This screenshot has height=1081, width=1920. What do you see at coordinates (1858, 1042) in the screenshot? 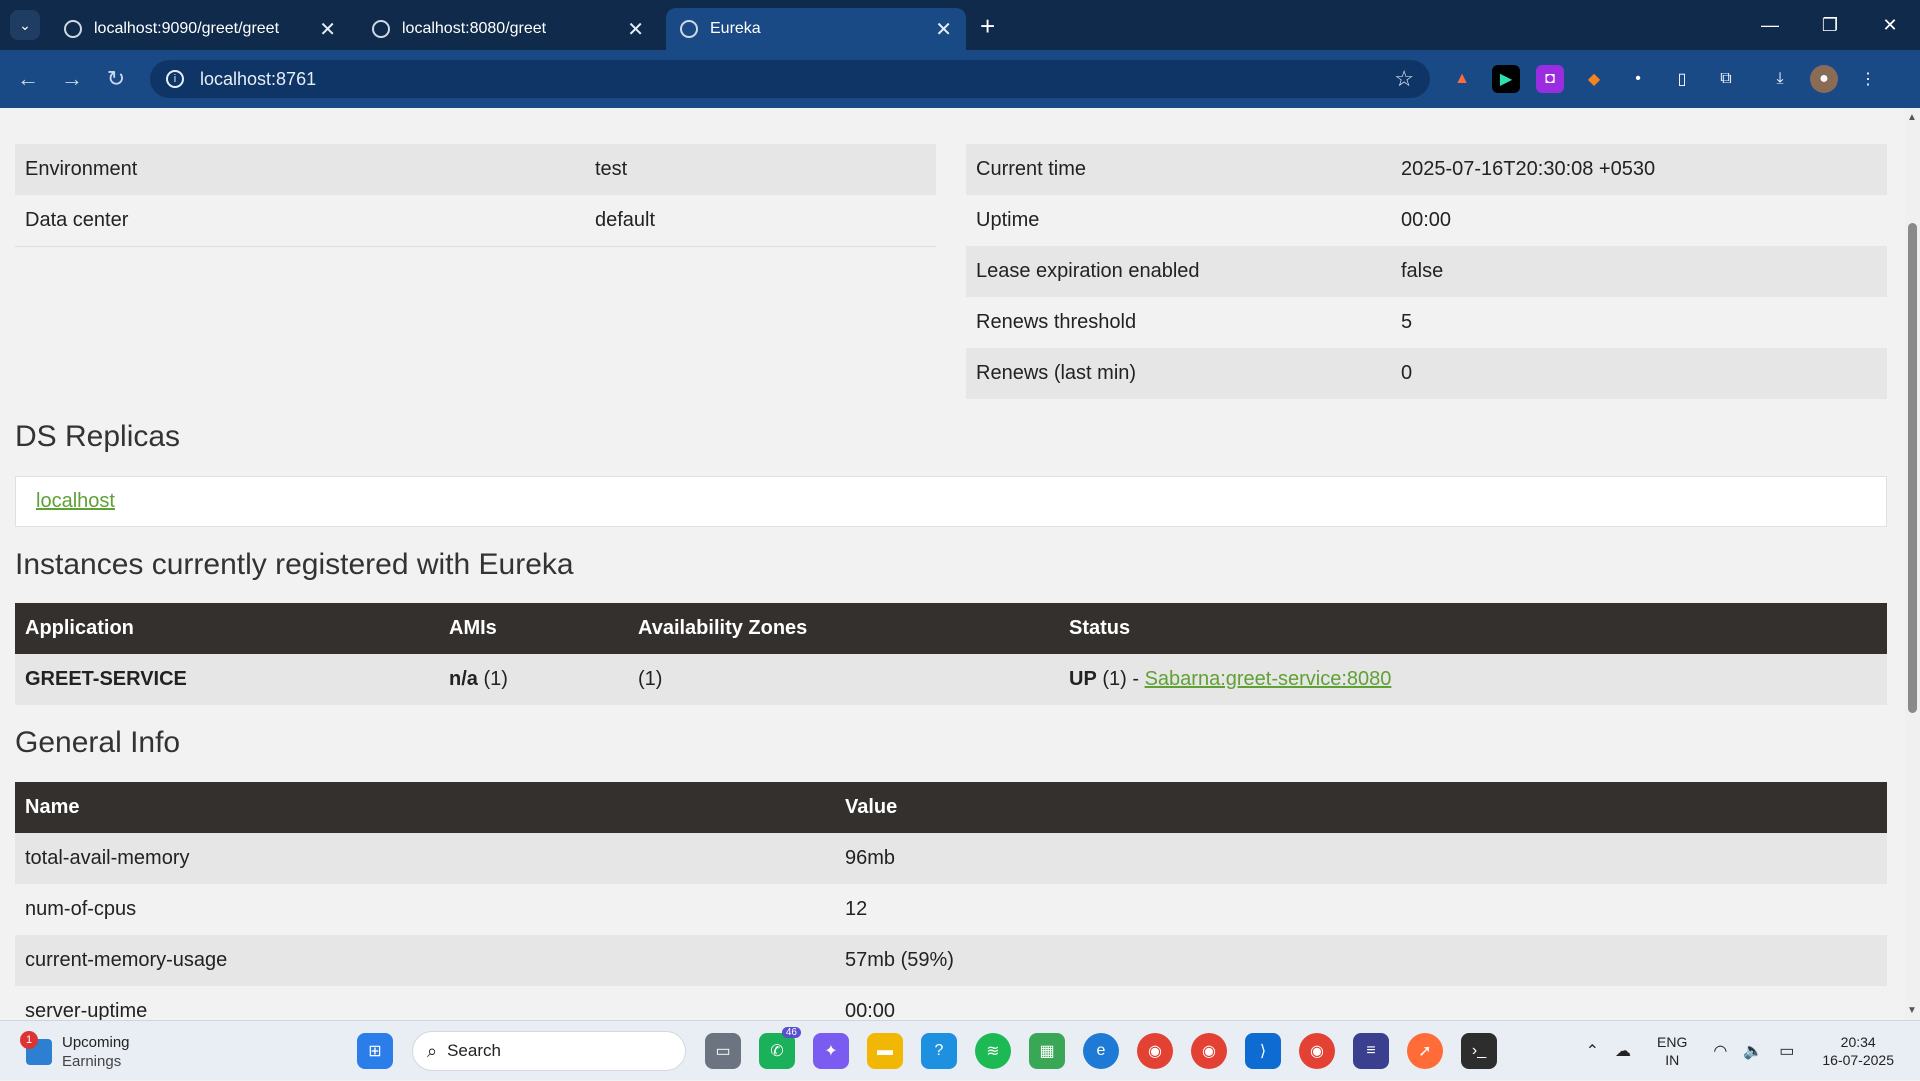
I see `clock-time: 20:34` at bounding box center [1858, 1042].